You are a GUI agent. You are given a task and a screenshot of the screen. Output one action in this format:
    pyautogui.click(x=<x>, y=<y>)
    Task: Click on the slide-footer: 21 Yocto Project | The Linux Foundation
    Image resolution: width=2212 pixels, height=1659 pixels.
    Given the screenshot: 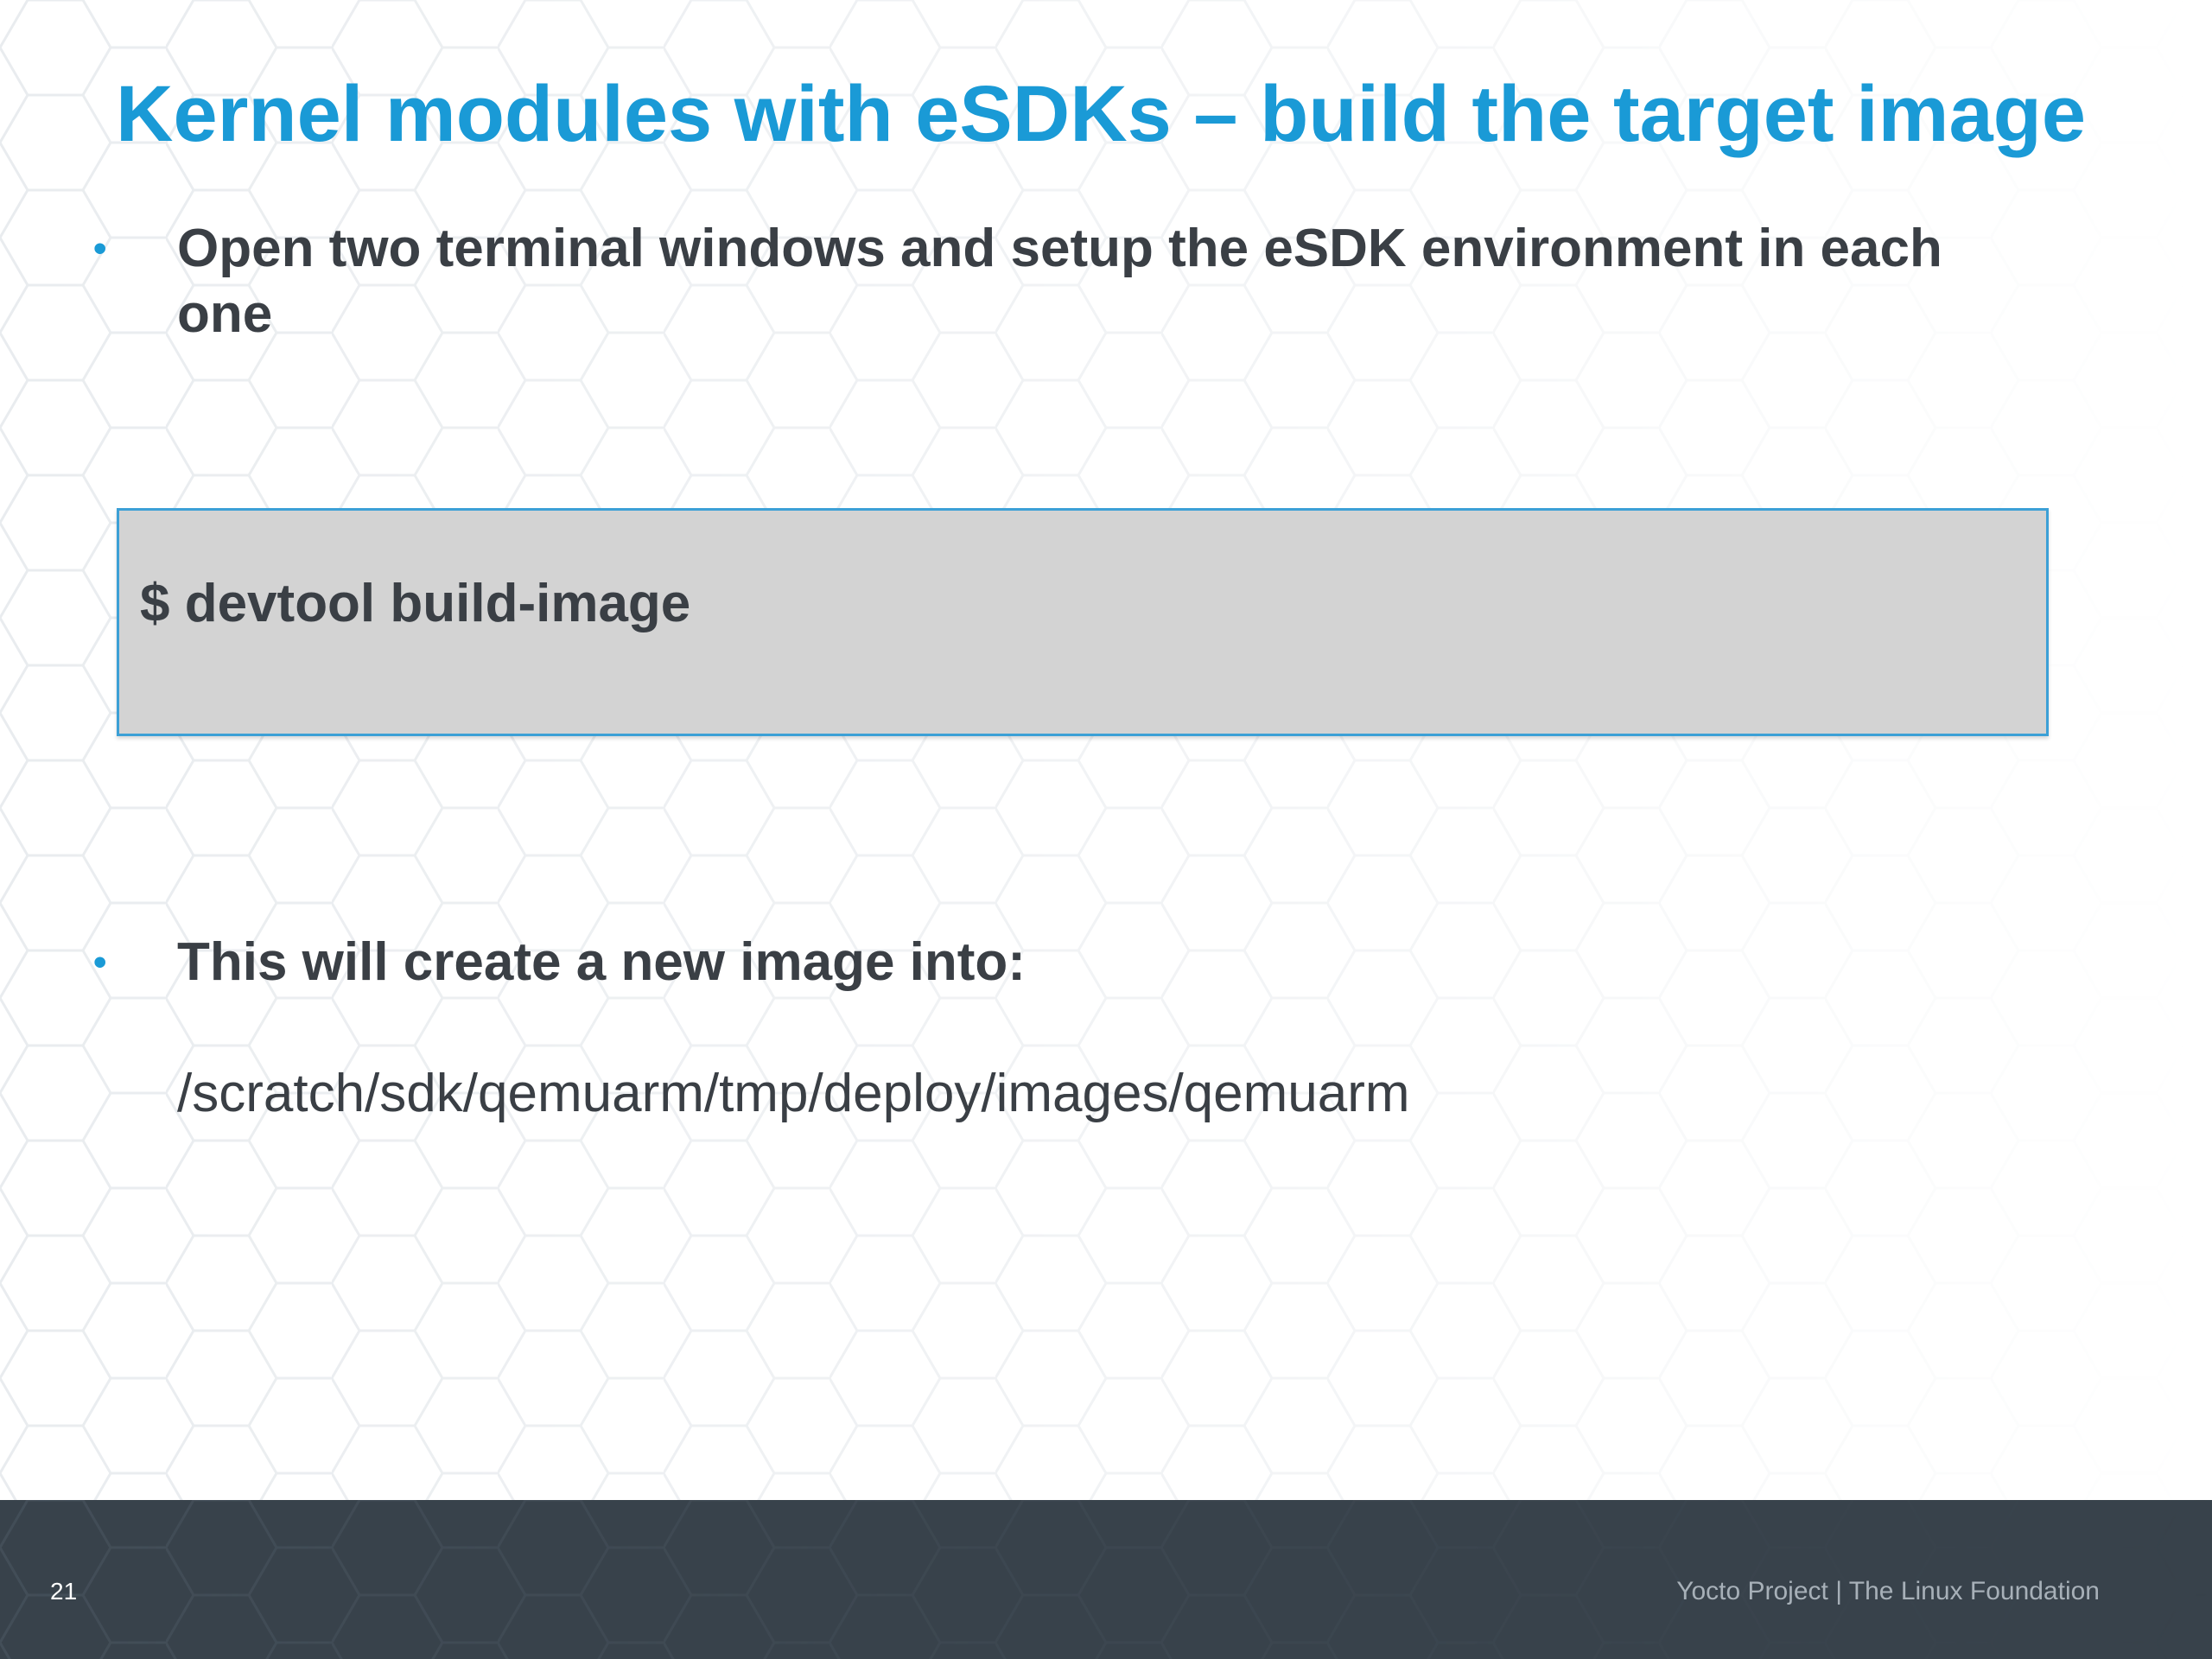 What is the action you would take?
    pyautogui.click(x=1106, y=1579)
    